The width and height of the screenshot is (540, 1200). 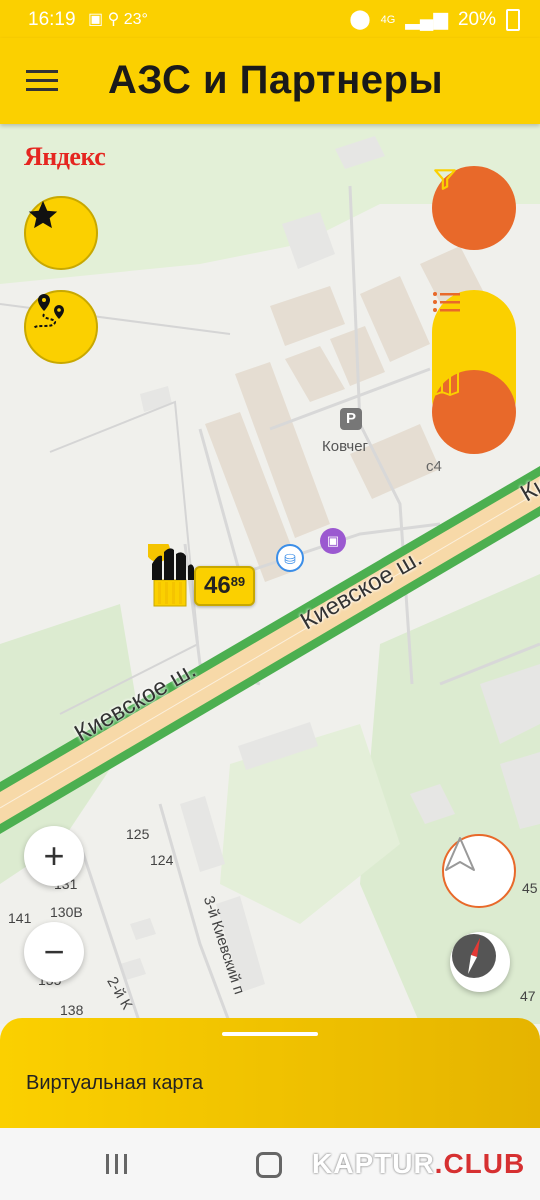 I want to click on star-icon, so click(x=43, y=214).